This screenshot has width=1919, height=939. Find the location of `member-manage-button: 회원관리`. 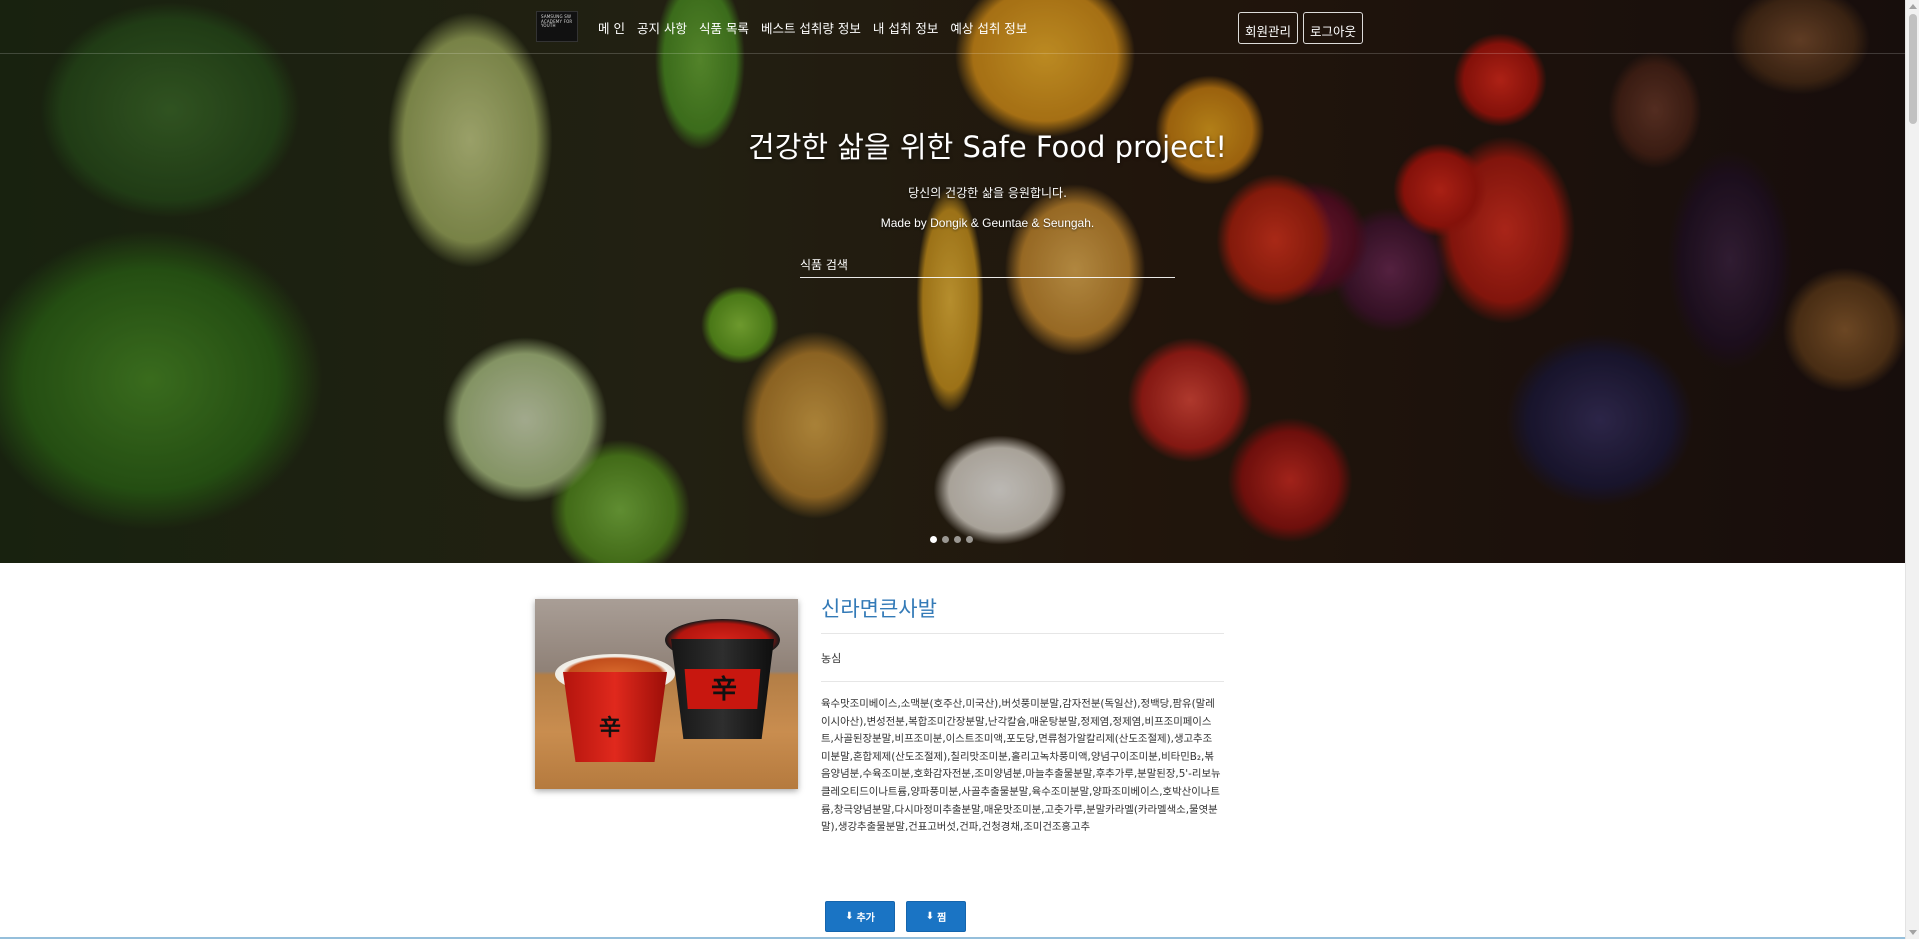

member-manage-button: 회원관리 is located at coordinates (1268, 28).